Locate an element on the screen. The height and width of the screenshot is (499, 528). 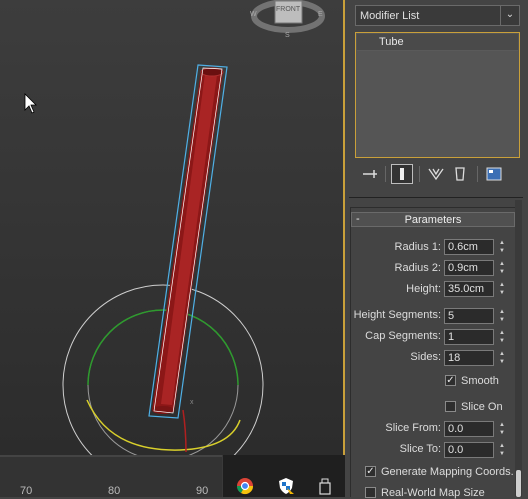
generate-mapping-label: Generate Mapping Coords. is located at coordinates (447, 472).